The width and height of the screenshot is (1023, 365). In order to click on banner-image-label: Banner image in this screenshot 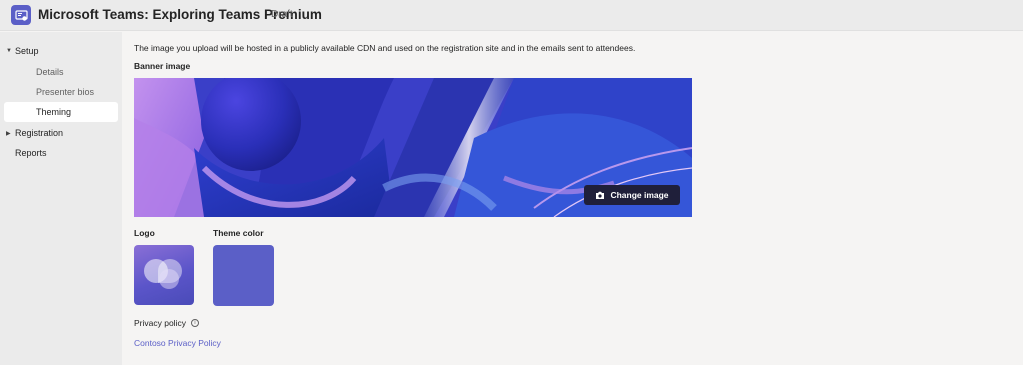, I will do `click(162, 66)`.